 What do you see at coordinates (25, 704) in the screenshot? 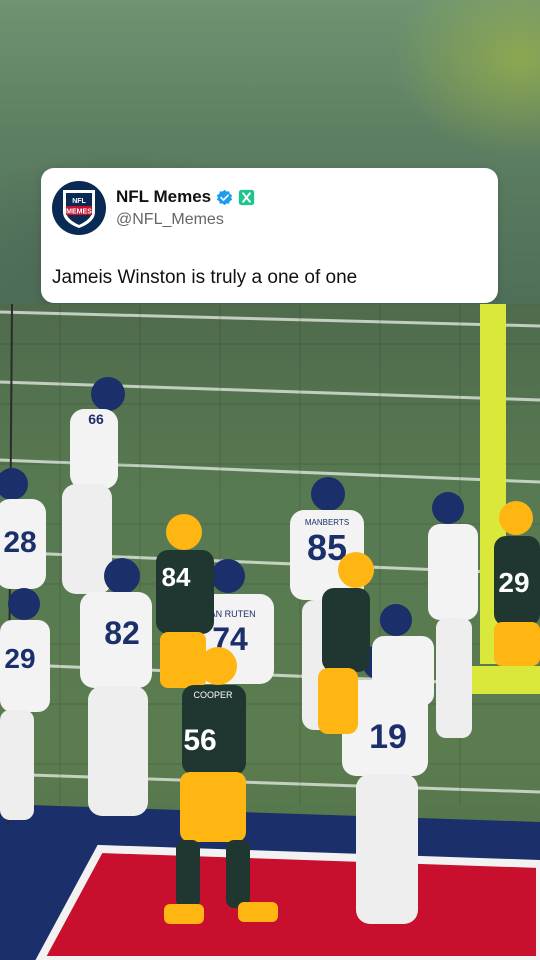
I see `player-29-giants: 29` at bounding box center [25, 704].